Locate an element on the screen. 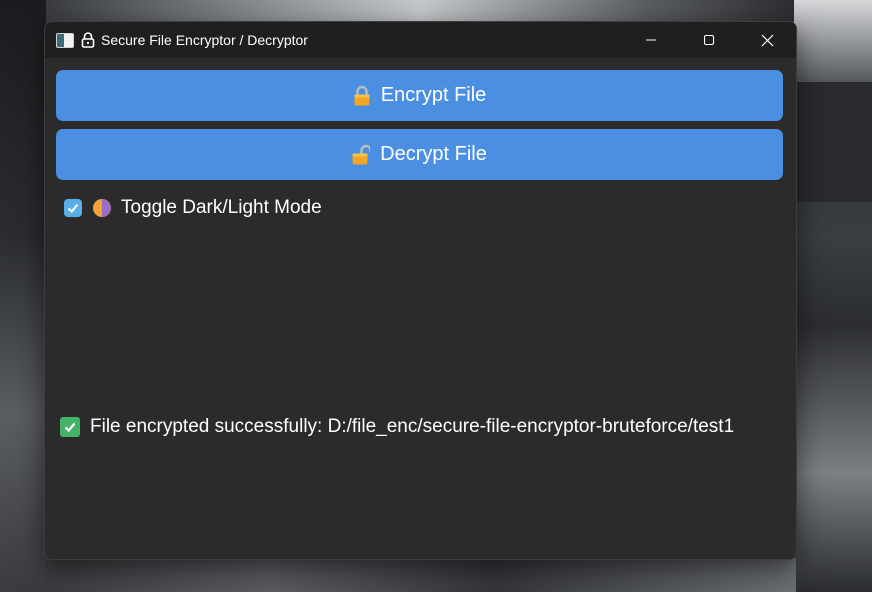 This screenshot has height=592, width=872. maximize-button is located at coordinates (709, 40).